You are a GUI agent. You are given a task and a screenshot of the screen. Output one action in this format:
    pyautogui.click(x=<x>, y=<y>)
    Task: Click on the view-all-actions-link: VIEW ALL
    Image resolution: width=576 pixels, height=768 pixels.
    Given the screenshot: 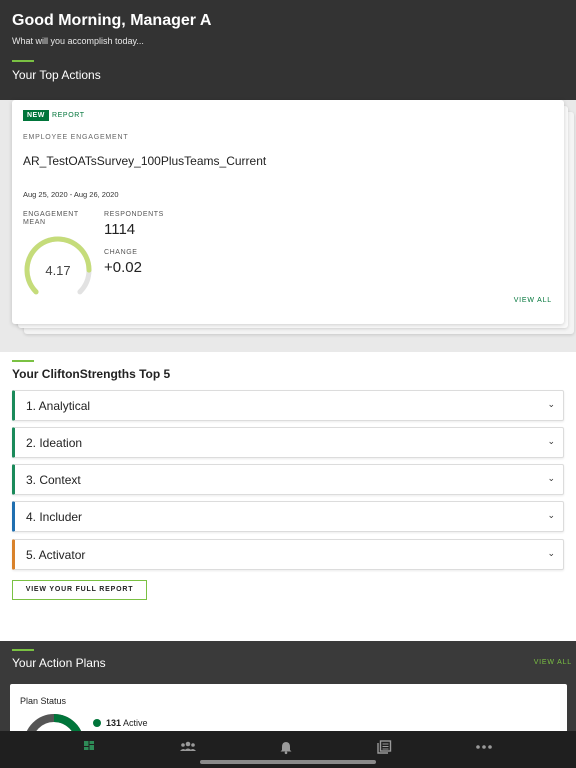 What is the action you would take?
    pyautogui.click(x=533, y=300)
    